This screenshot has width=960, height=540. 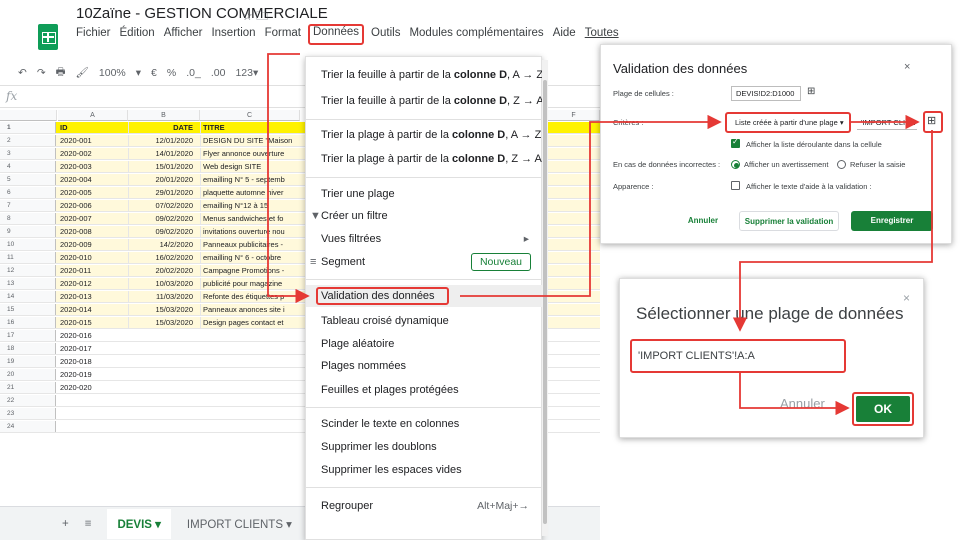 I want to click on cell-date: 14/2/2020, so click(x=162, y=244).